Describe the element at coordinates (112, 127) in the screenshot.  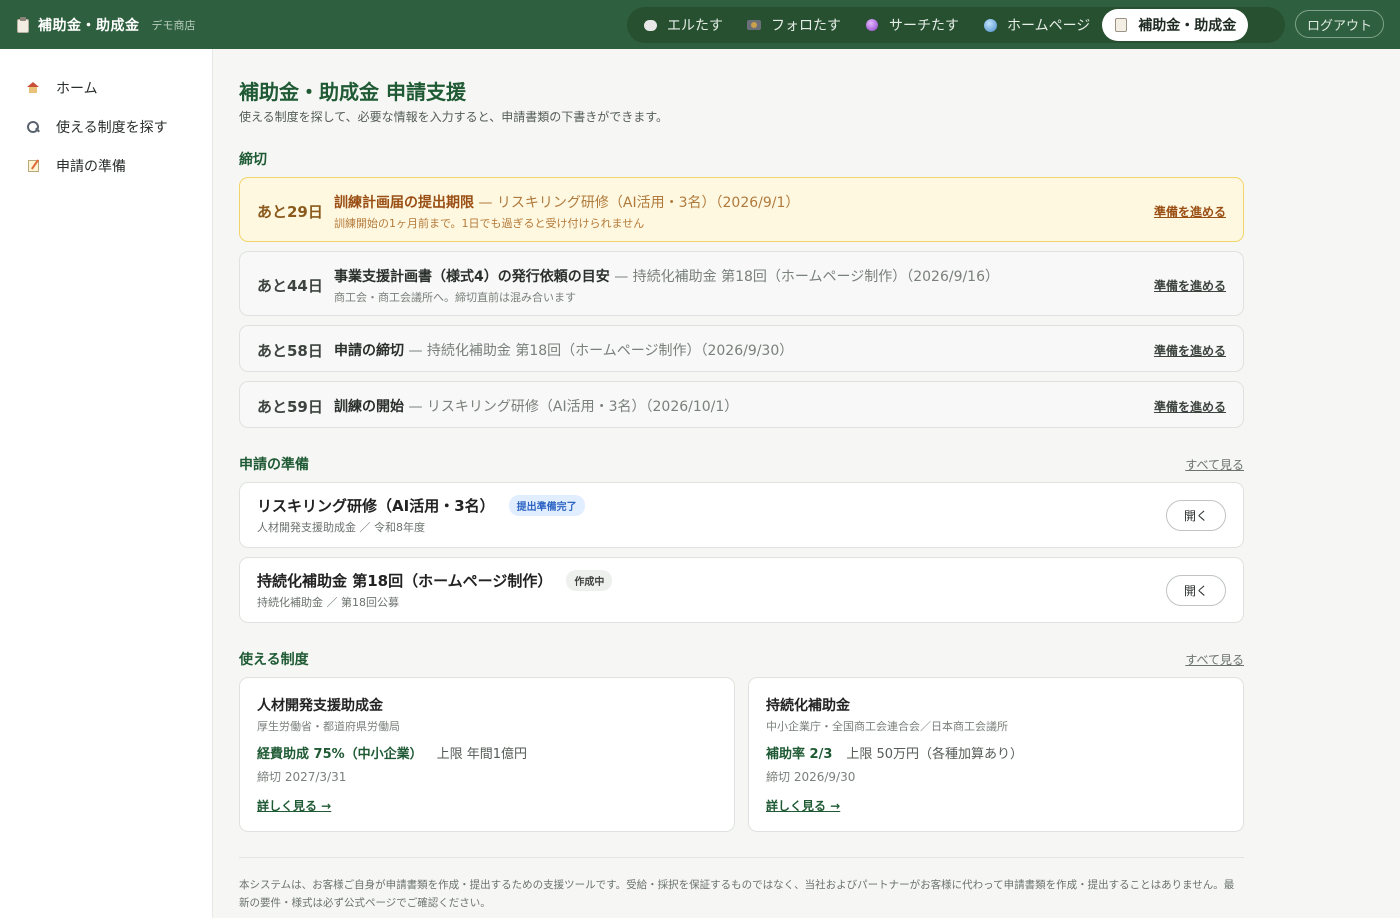
I see `sidebar-item-label: 使える制度を探す` at that location.